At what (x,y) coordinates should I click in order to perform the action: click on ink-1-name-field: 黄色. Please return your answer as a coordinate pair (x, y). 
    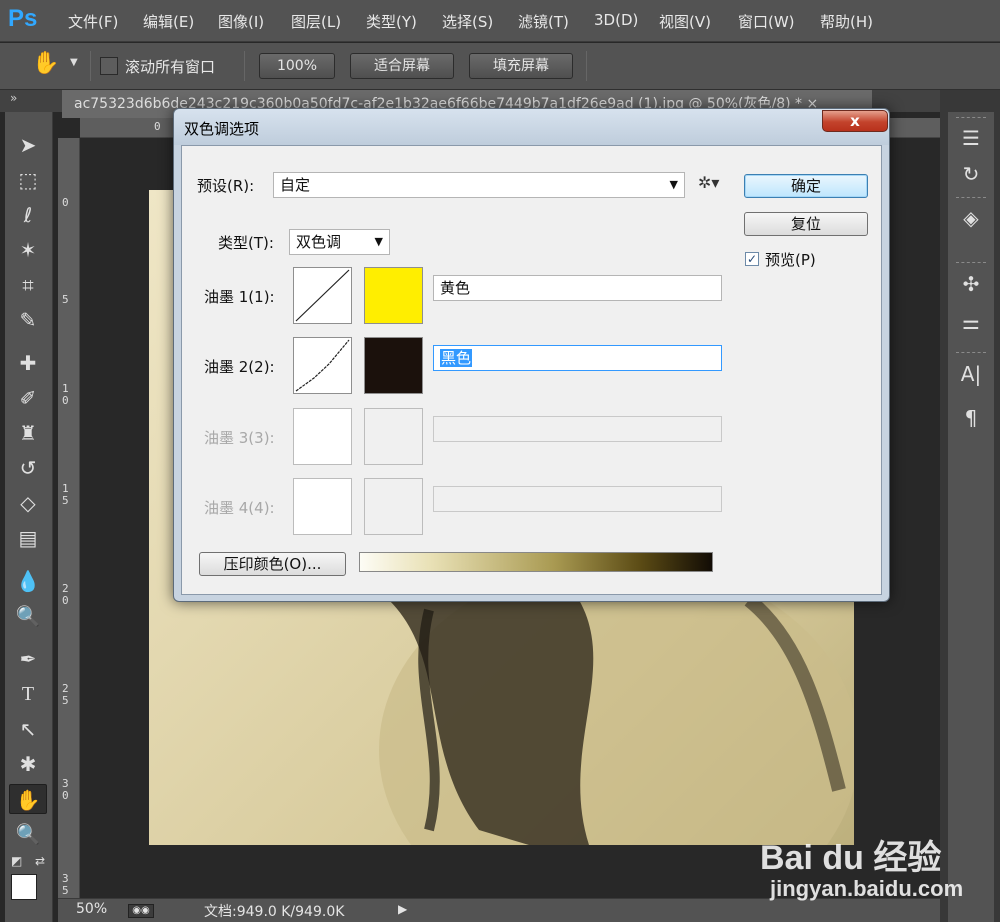
    Looking at the image, I should click on (577, 288).